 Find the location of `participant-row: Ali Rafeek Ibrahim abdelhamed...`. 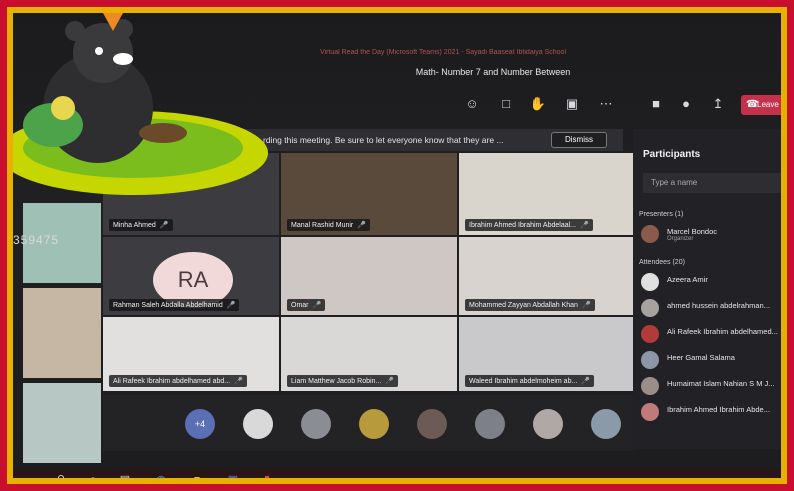

participant-row: Ali Rafeek Ibrahim abdelhamed... is located at coordinates (711, 334).